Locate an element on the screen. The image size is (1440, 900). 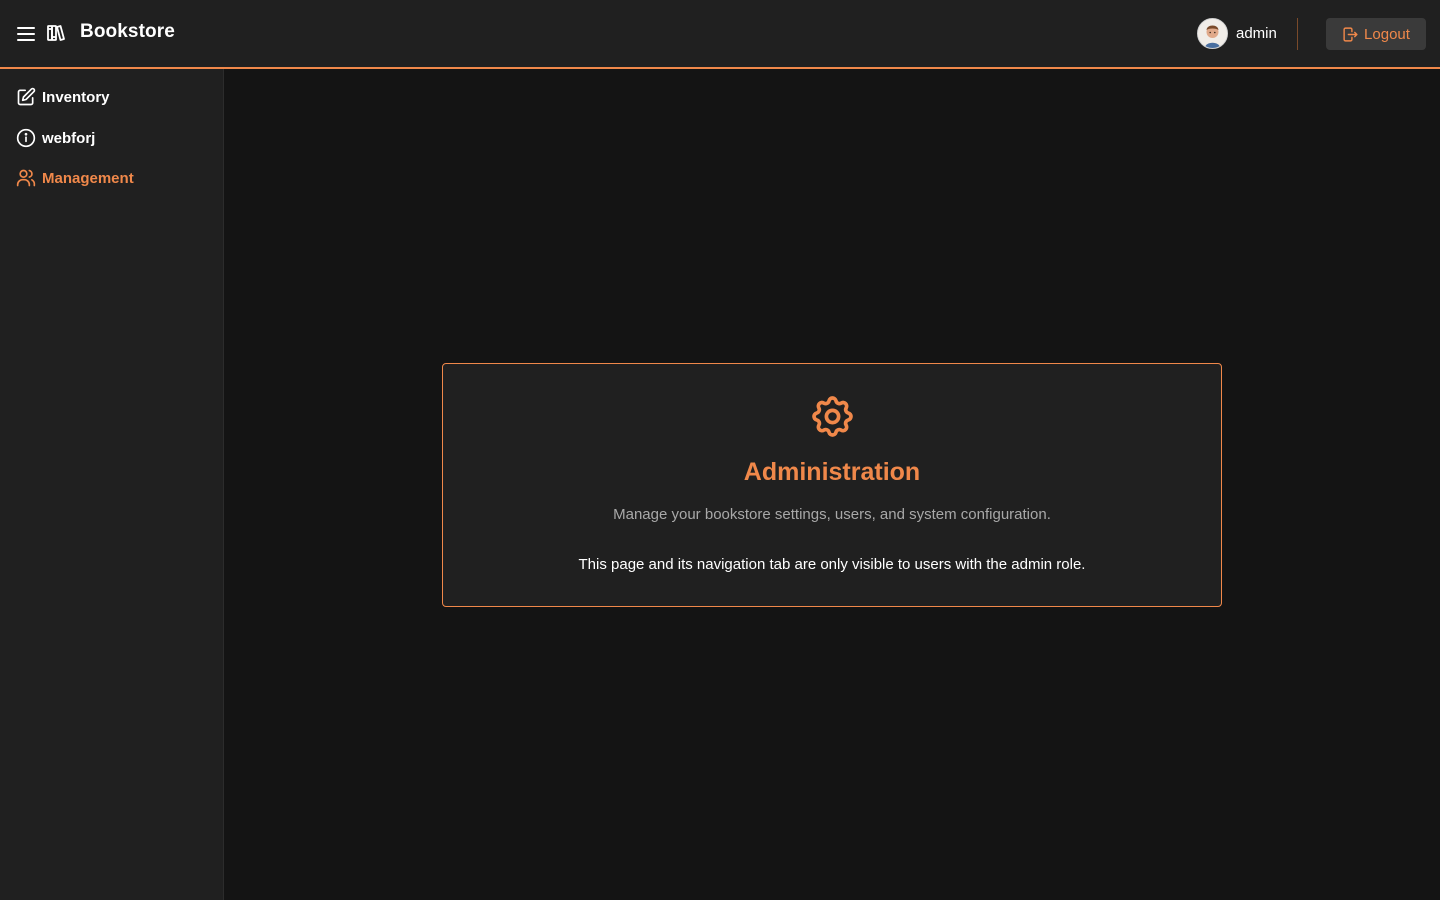
sidebar-item-management: Management is located at coordinates (75, 178).